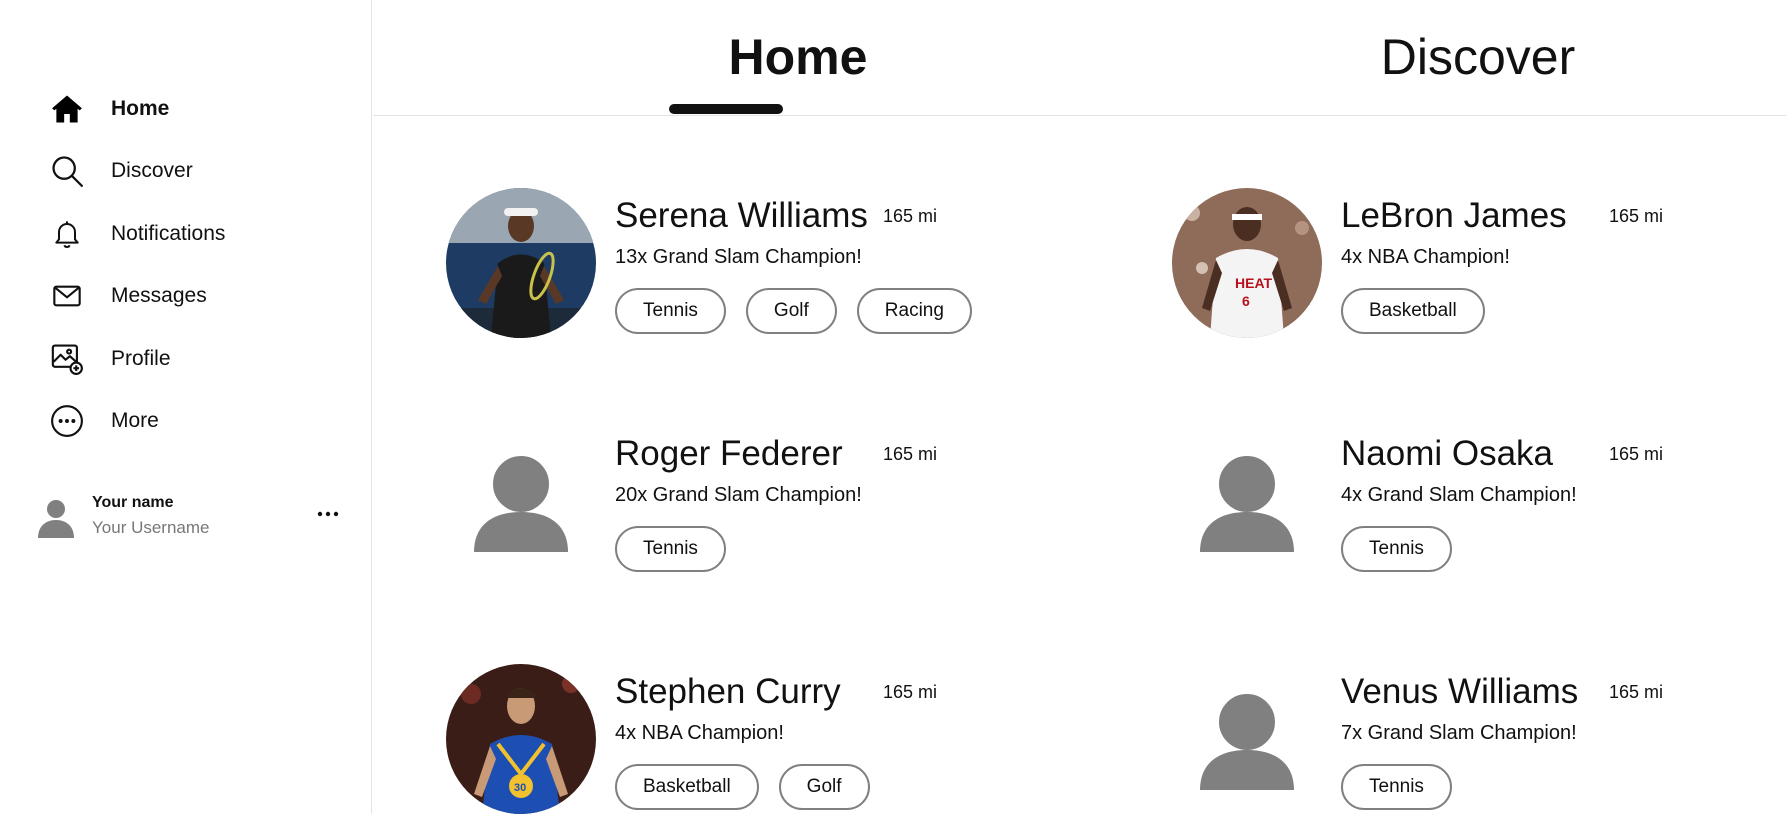 The image size is (1786, 834). What do you see at coordinates (152, 170) in the screenshot?
I see `sidebar-item-label: Discover` at bounding box center [152, 170].